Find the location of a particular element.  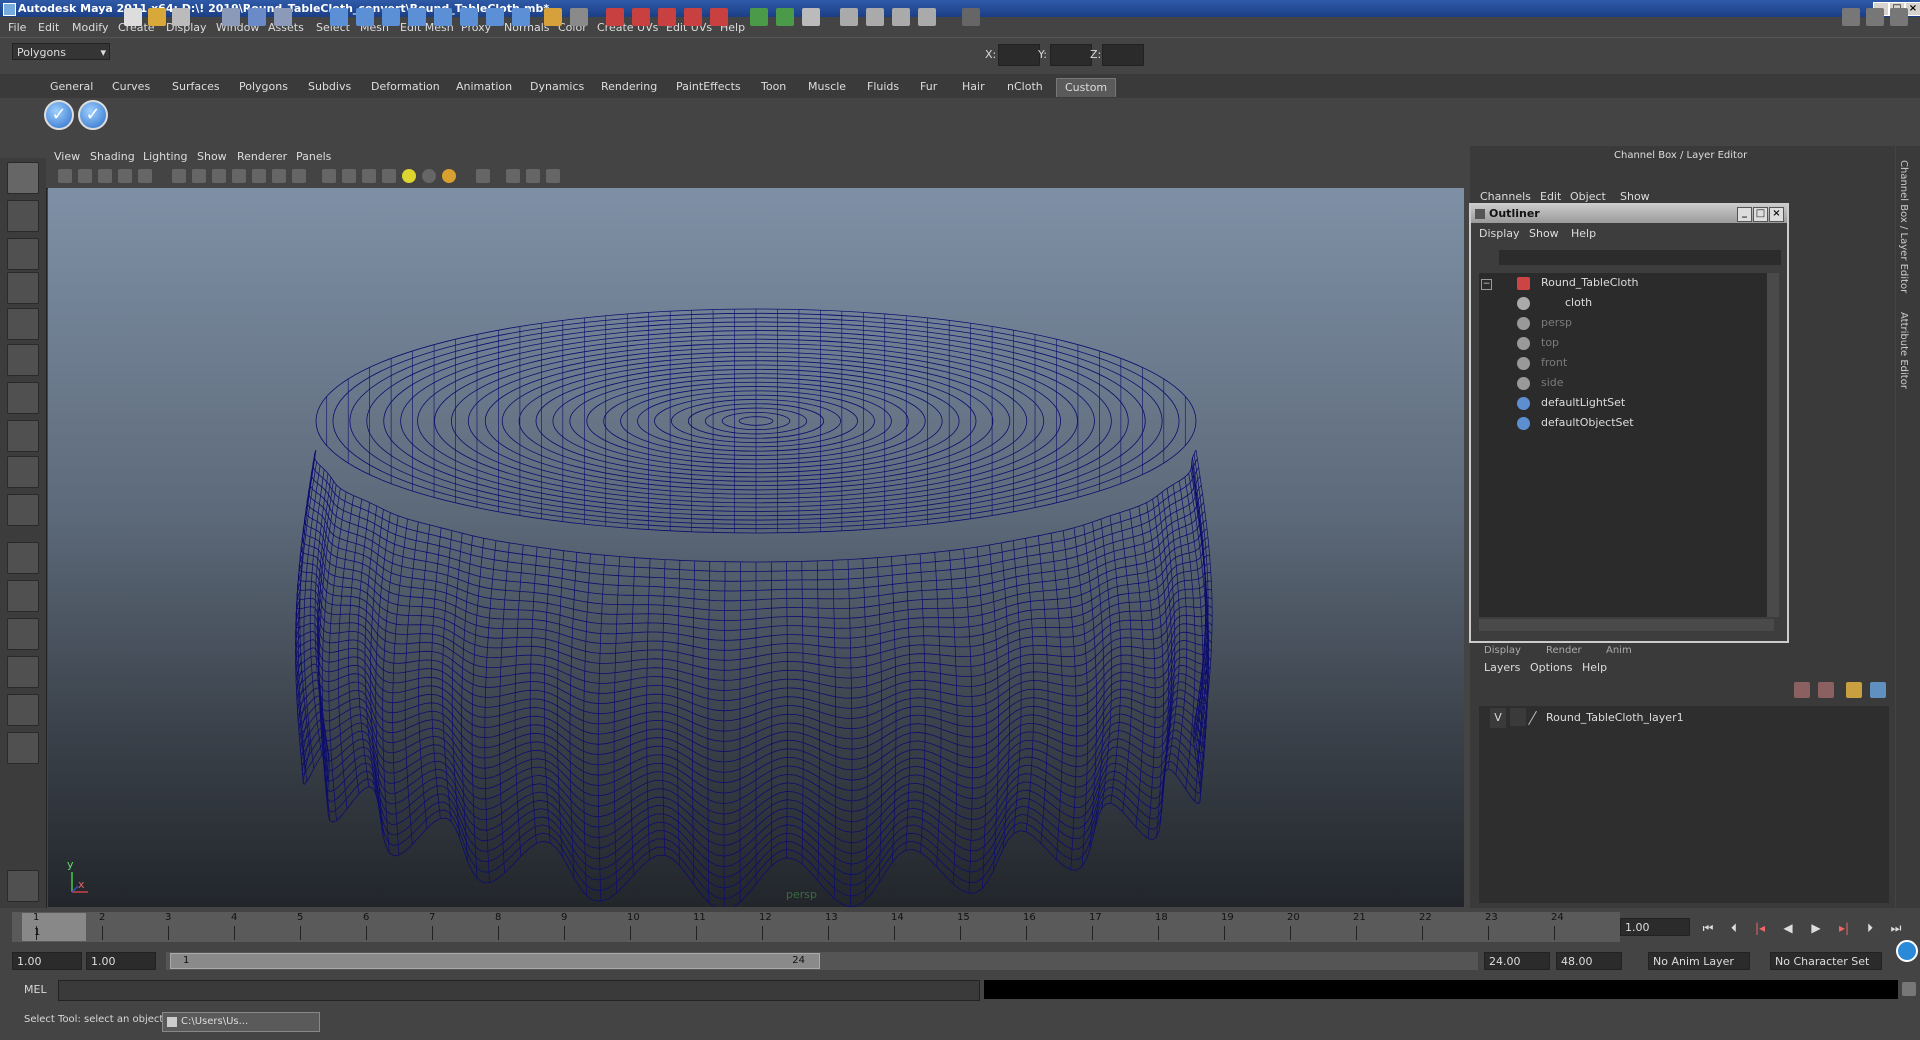

viewport-menu-shading: Shading is located at coordinates (112, 156).